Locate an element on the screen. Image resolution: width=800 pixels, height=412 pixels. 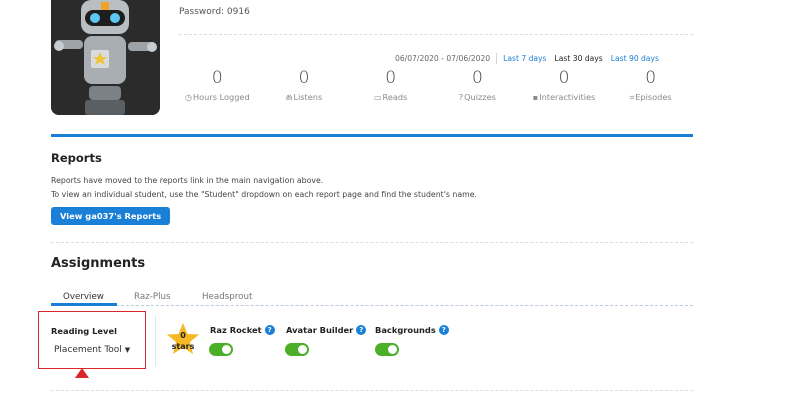
stat-label: ?Quizzes is located at coordinates (477, 97).